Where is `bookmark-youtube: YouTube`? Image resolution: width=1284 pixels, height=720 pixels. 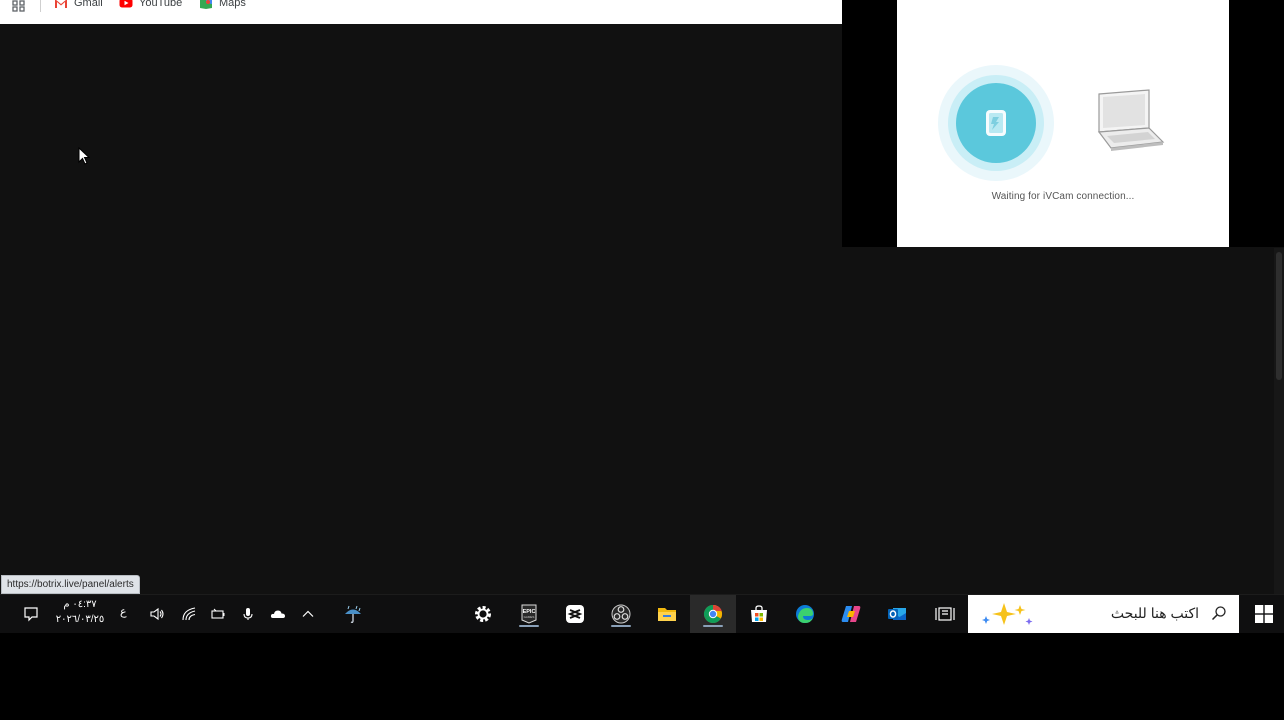 bookmark-youtube: YouTube is located at coordinates (150, 4).